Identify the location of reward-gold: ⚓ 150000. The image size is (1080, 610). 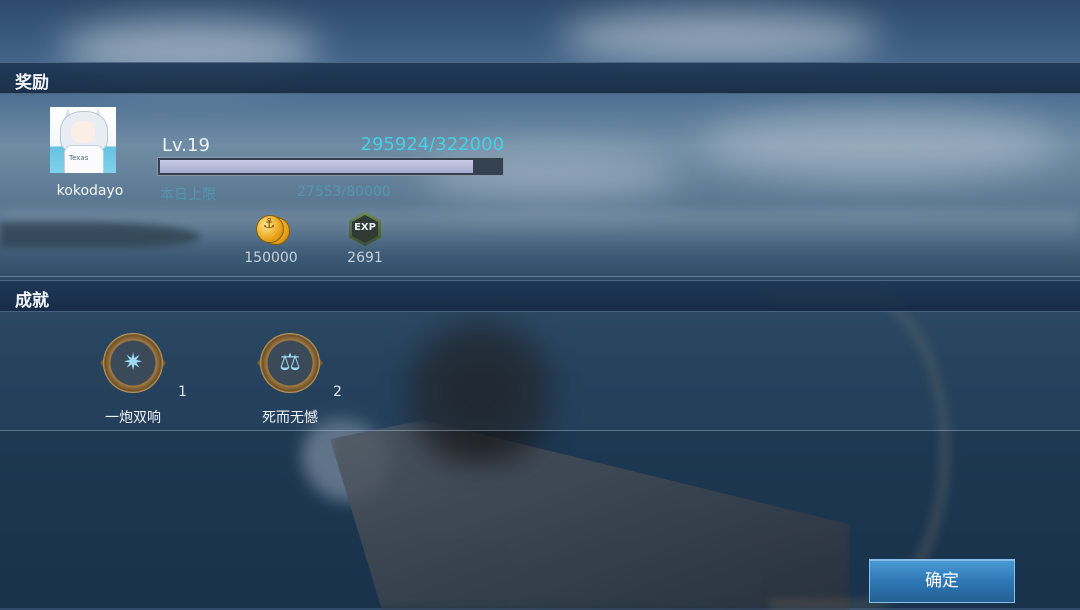
(271, 239).